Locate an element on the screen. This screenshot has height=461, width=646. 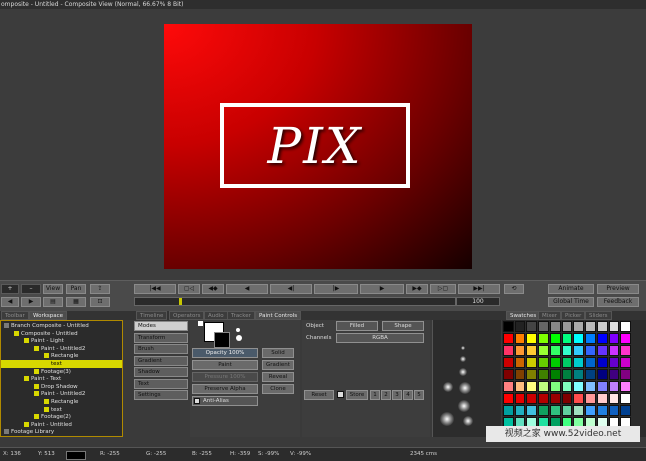
store-checkbox is located at coordinates (340, 394).